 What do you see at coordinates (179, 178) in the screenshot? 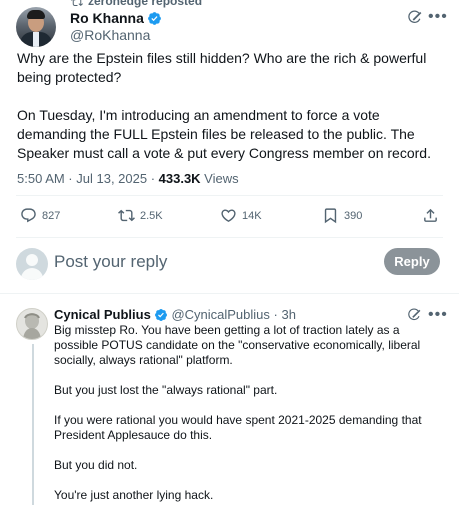
I see `views-count: 433.3K` at bounding box center [179, 178].